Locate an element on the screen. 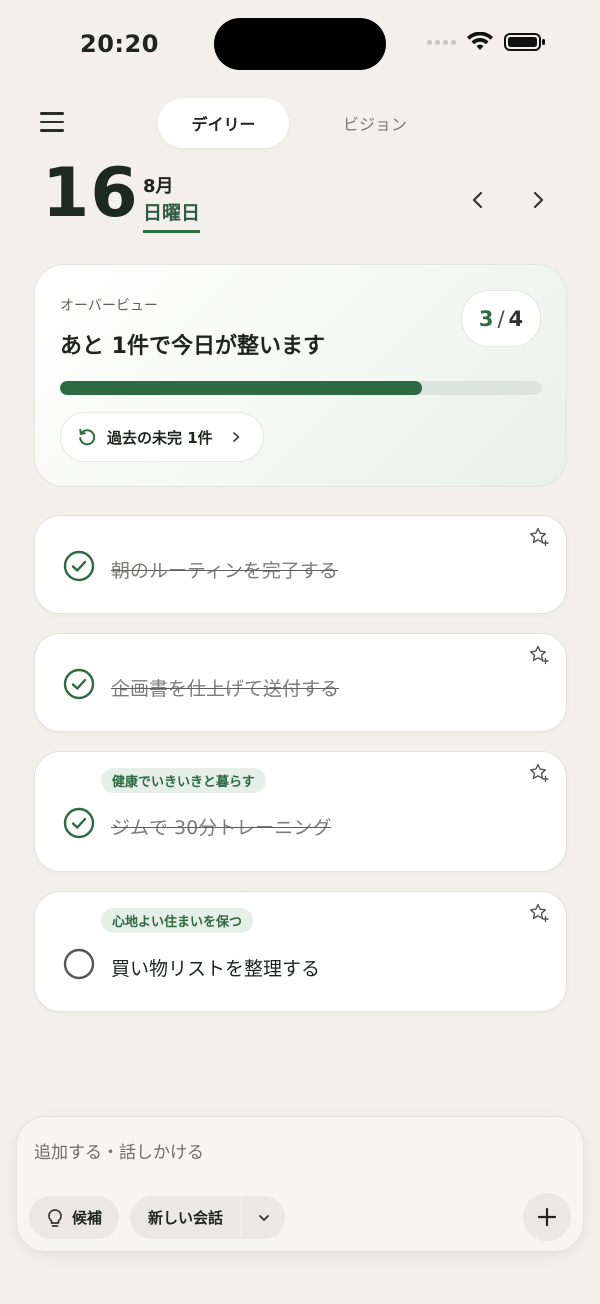 The width and height of the screenshot is (600, 1304). cellular-signal-icon is located at coordinates (441, 42).